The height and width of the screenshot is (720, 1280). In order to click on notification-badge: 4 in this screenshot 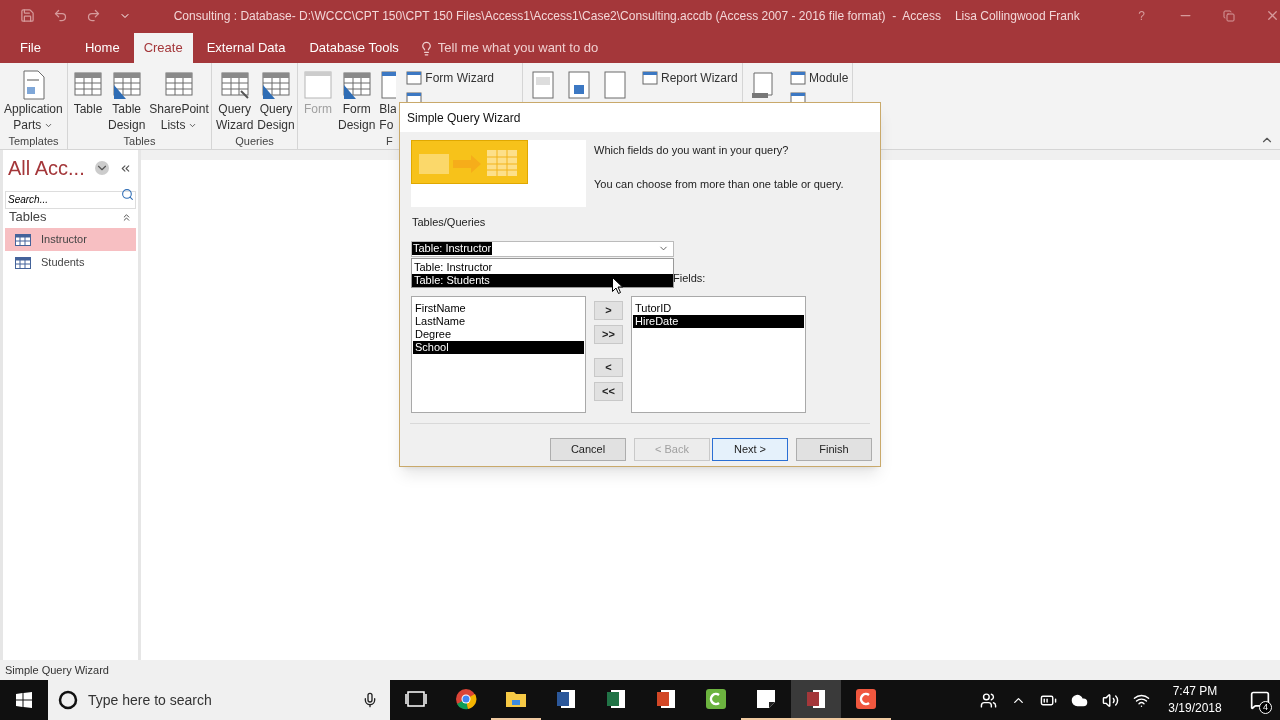, I will do `click(1265, 707)`.